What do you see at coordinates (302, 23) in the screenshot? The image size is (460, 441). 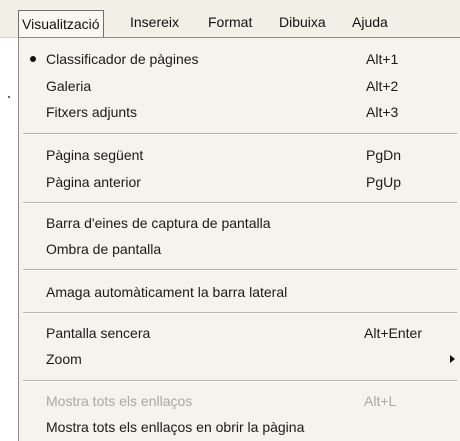 I see `menu-dibuixa: Dibuixa` at bounding box center [302, 23].